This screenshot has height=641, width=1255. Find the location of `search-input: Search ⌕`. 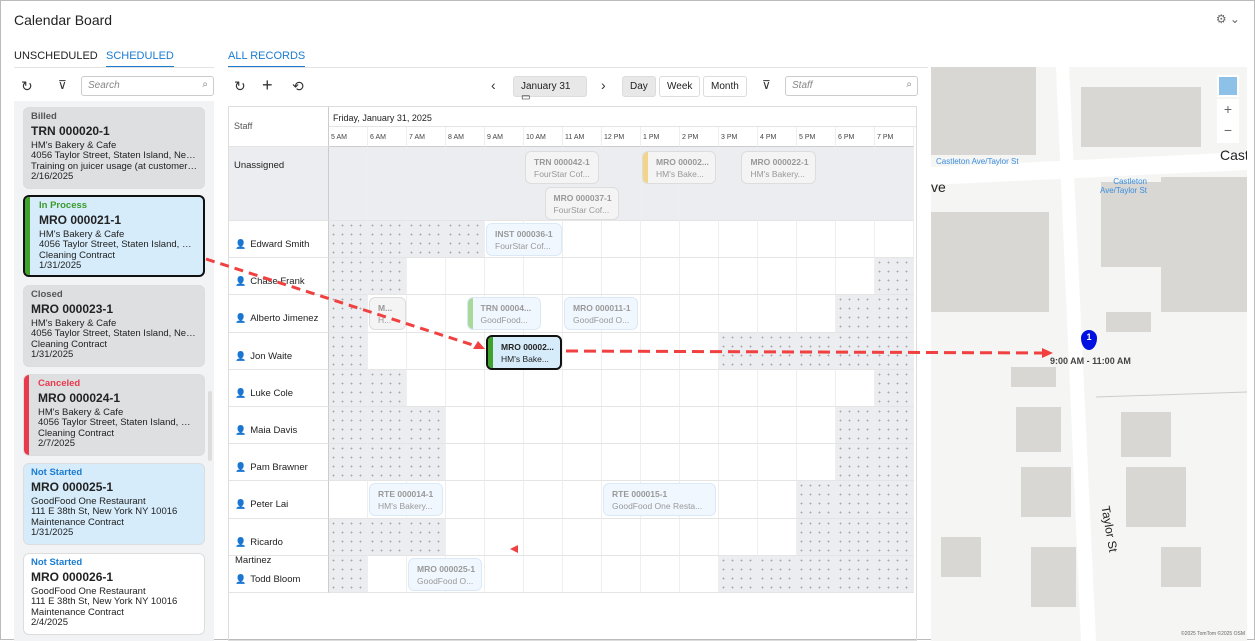

search-input: Search ⌕ is located at coordinates (147, 86).